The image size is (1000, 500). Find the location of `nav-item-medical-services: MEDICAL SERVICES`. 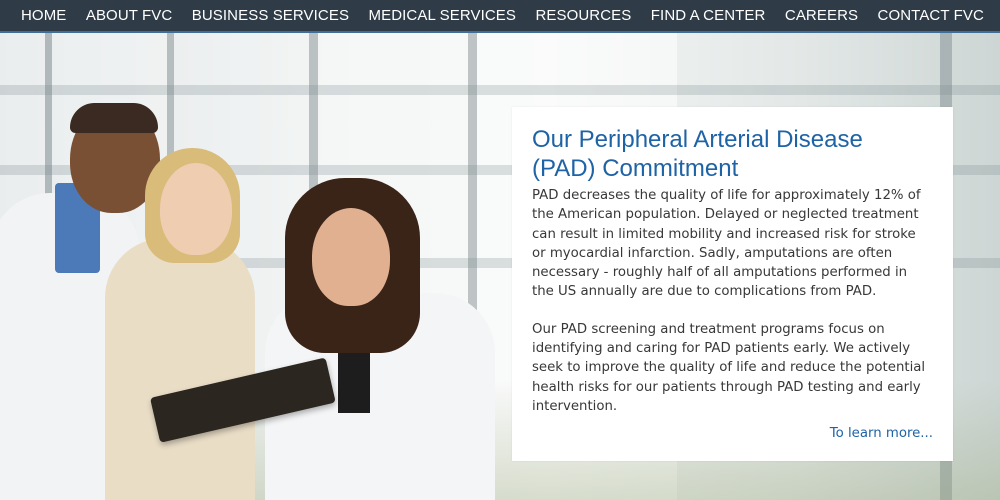

nav-item-medical-services: MEDICAL SERVICES is located at coordinates (442, 15).